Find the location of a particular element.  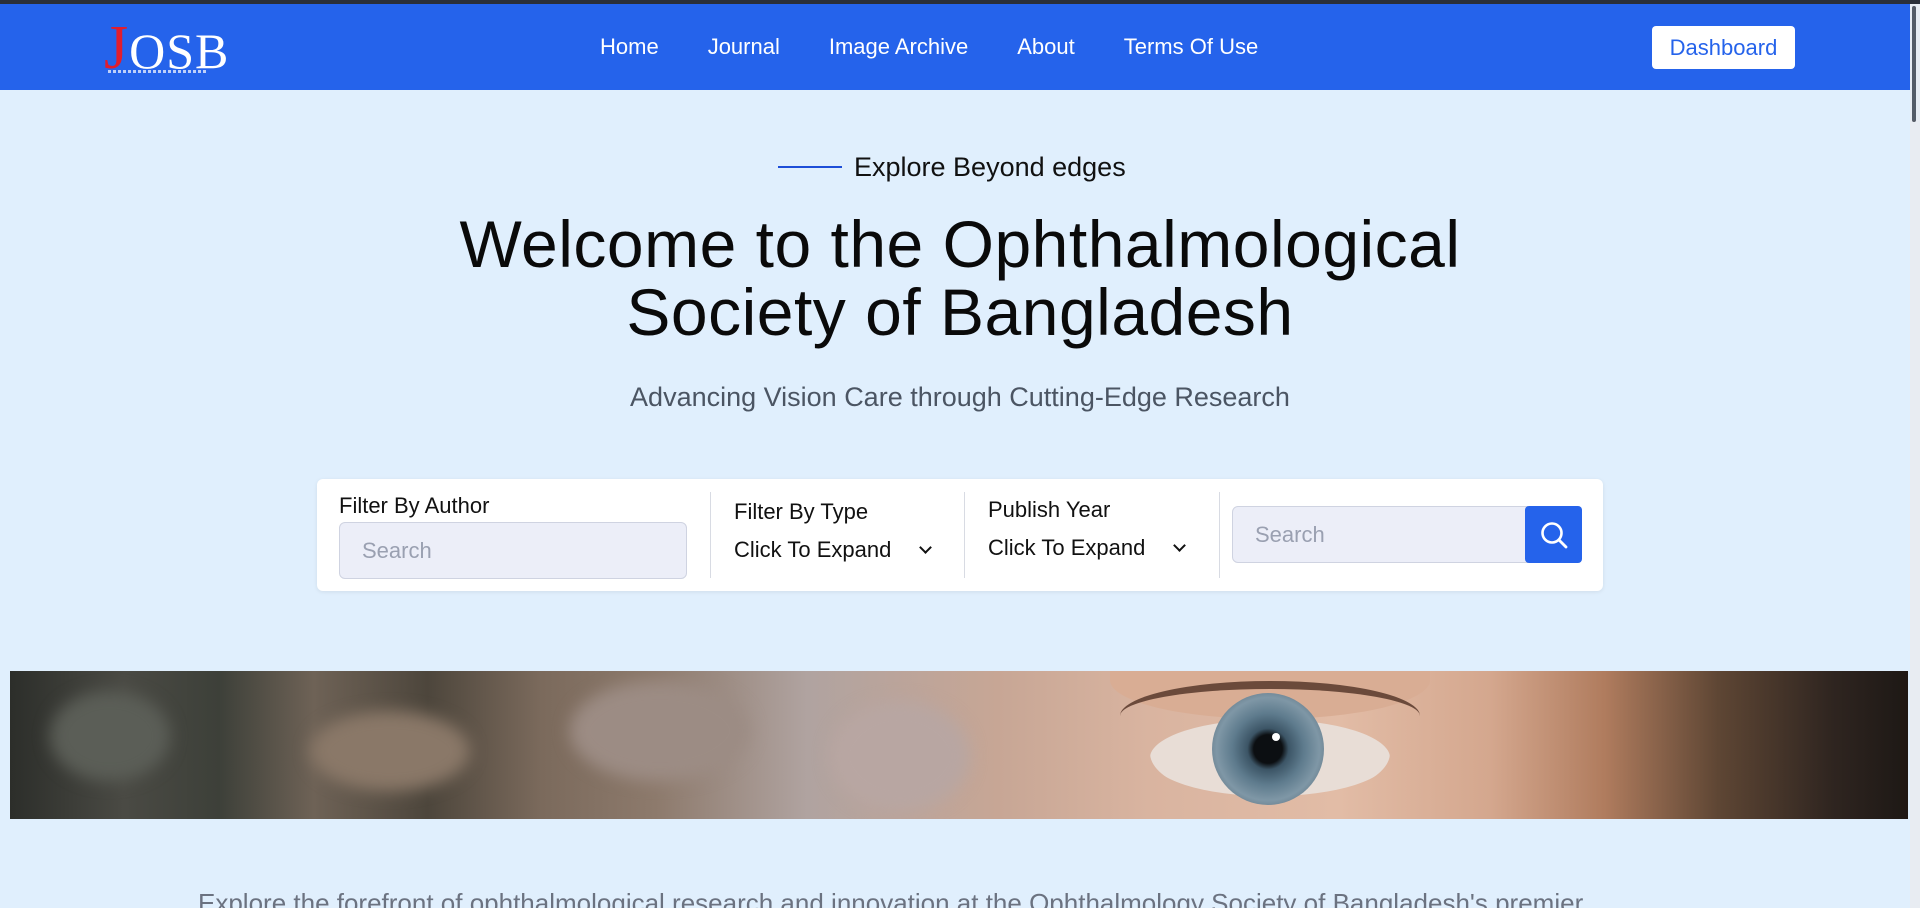

logo-tagline-decoration is located at coordinates (158, 71).